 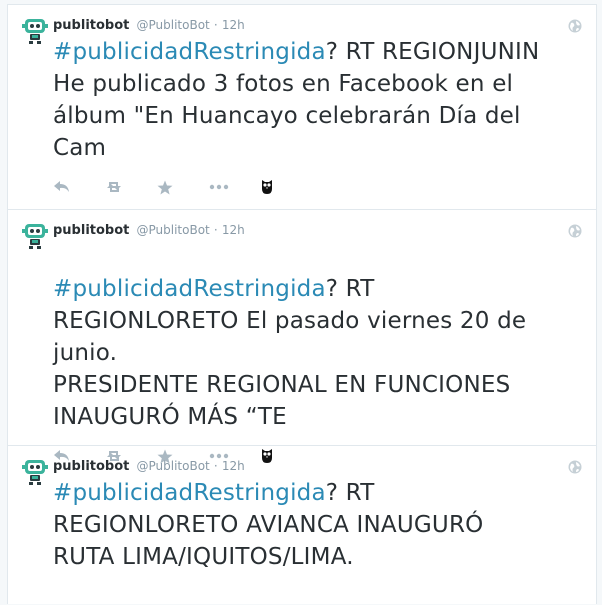 What do you see at coordinates (114, 187) in the screenshot?
I see `retweet-icon` at bounding box center [114, 187].